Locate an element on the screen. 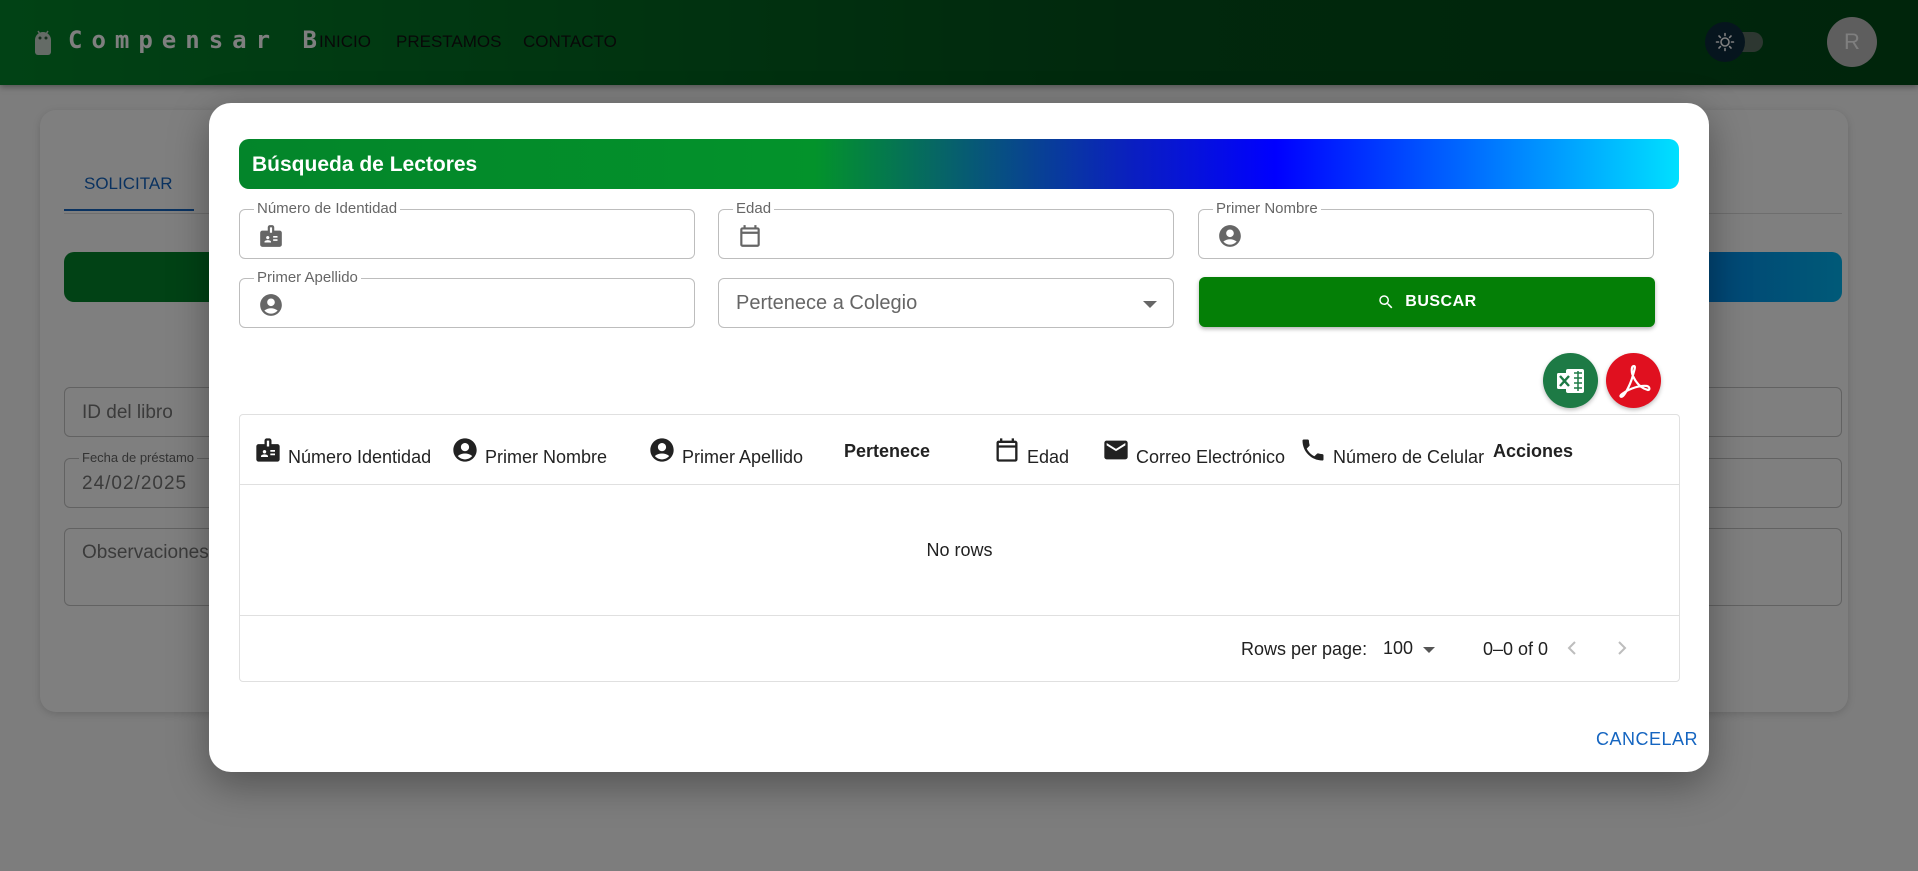 The width and height of the screenshot is (1918, 871). column-label: Correo Electrónico is located at coordinates (1211, 456).